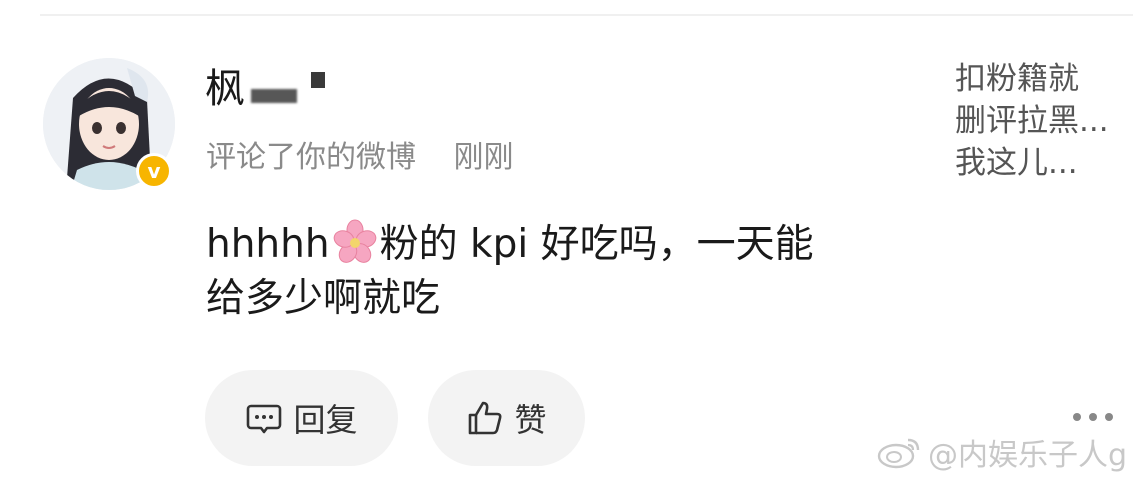 The height and width of the screenshot is (481, 1133). I want to click on comment-bubble-icon, so click(264, 419).